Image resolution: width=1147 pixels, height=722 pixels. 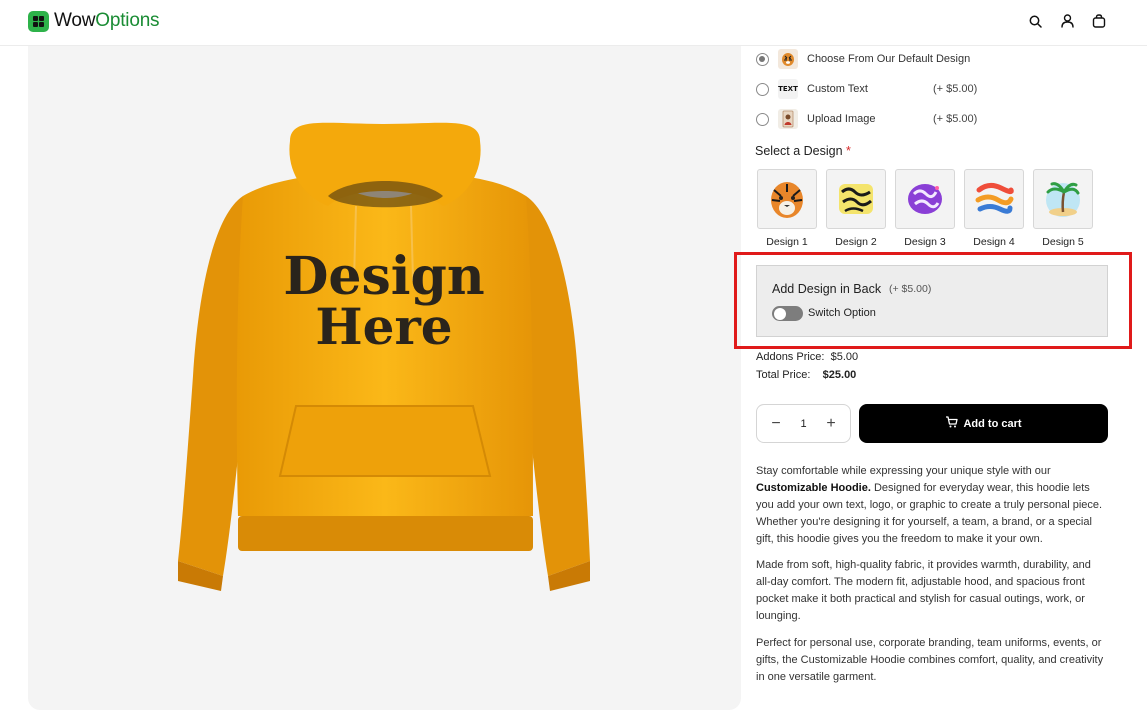 I want to click on option-upload-image: Upload Image (+ $5.00), so click(x=866, y=119).